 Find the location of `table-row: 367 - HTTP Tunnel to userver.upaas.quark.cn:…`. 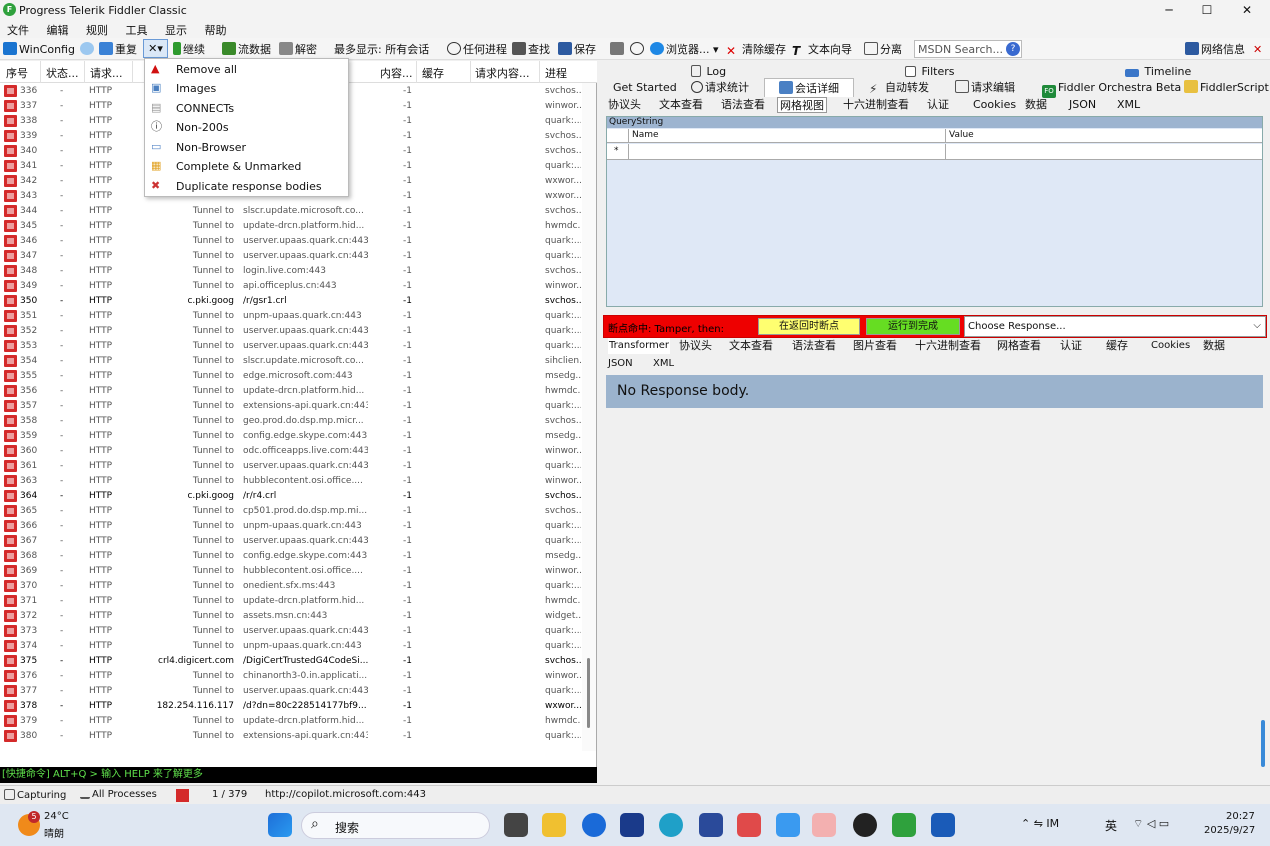

table-row: 367 - HTTP Tunnel to userver.upaas.quark.cn:… is located at coordinates (290, 541).